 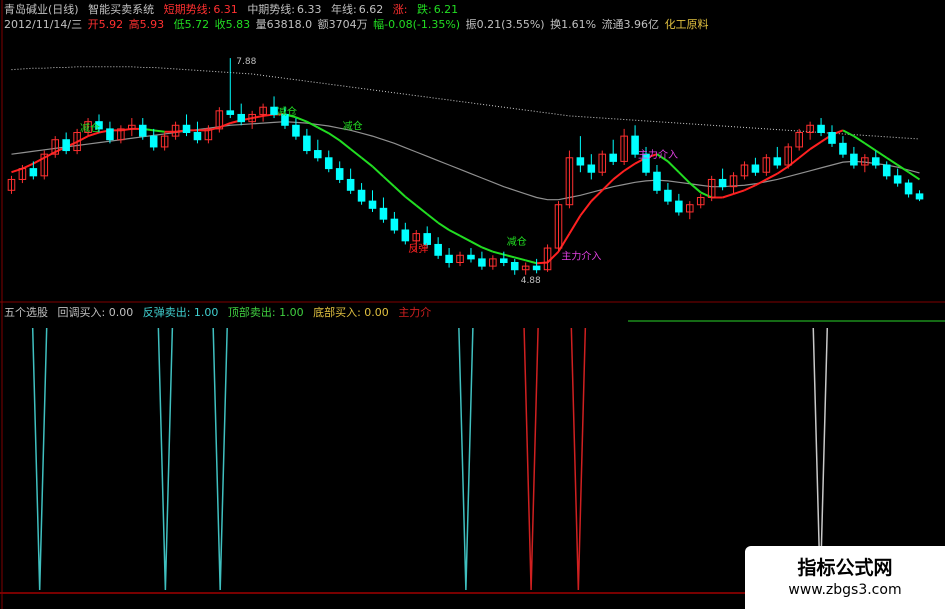 What do you see at coordinates (465, 161) in the screenshot?
I see `mid-trend-line` at bounding box center [465, 161].